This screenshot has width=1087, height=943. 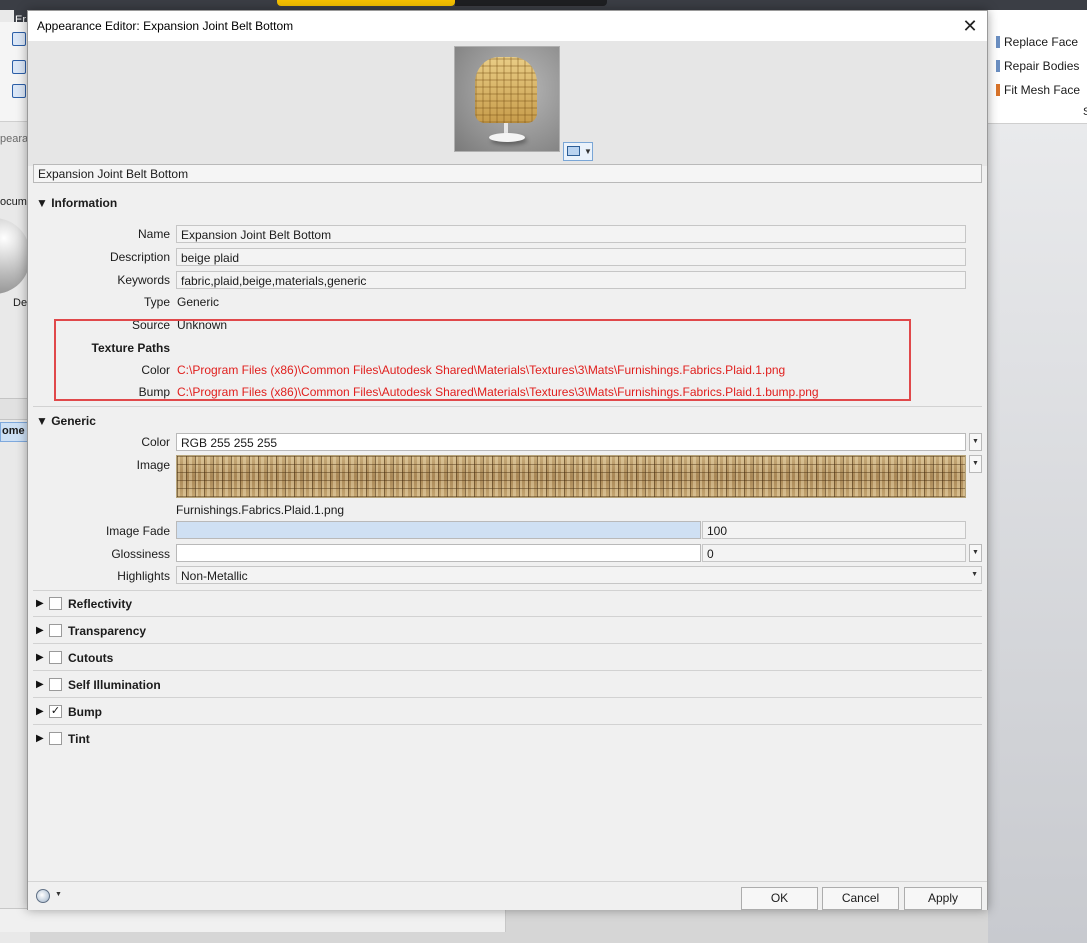 I want to click on bump-label: Bump, so click(x=85, y=712).